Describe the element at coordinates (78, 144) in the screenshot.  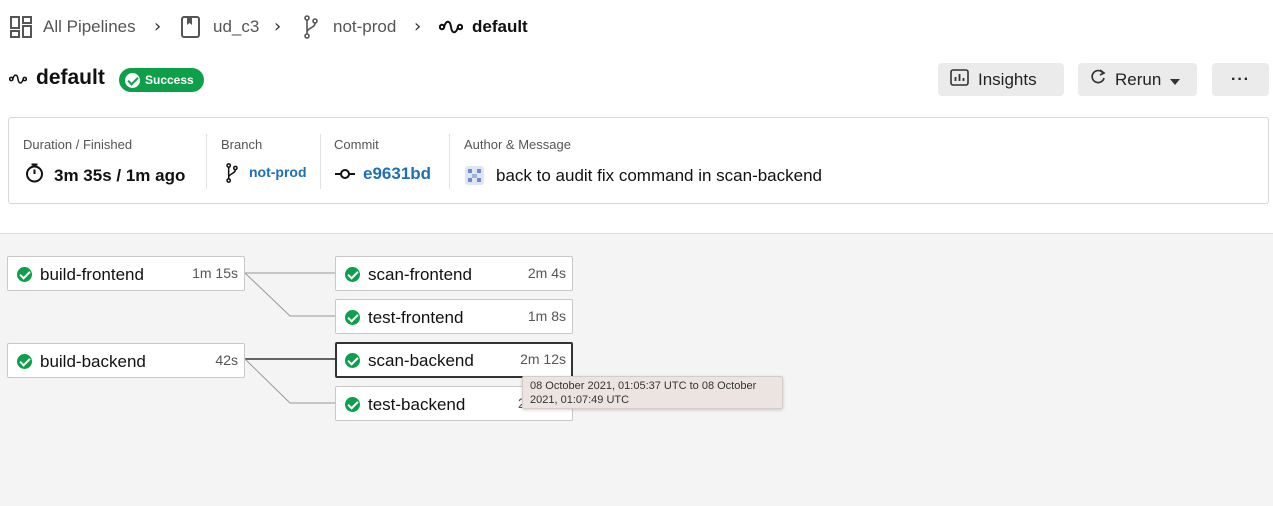
I see `duration-label: Duration / Finished` at that location.